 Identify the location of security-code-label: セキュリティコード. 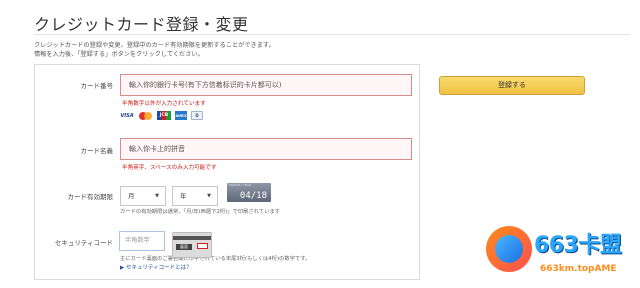
(83, 243).